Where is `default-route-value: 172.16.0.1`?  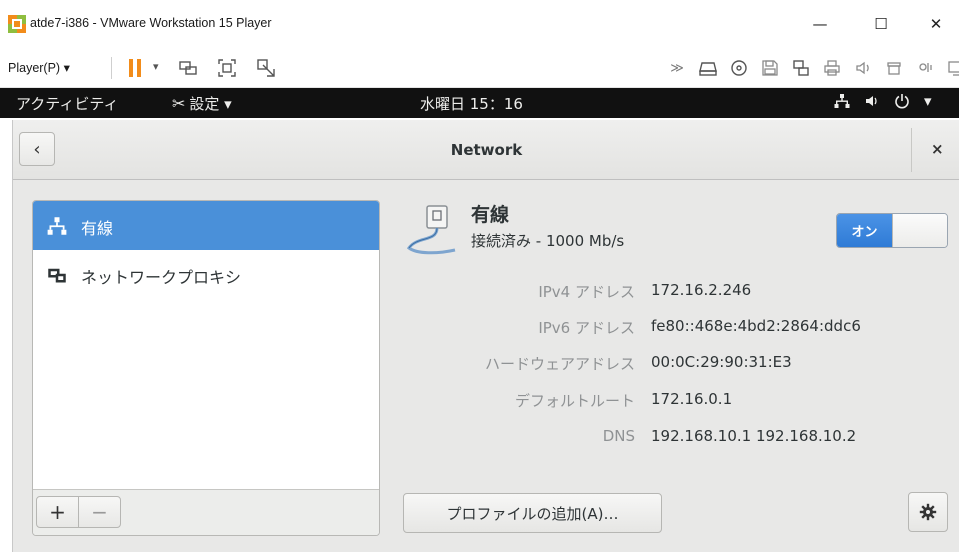
default-route-value: 172.16.0.1 is located at coordinates (692, 399).